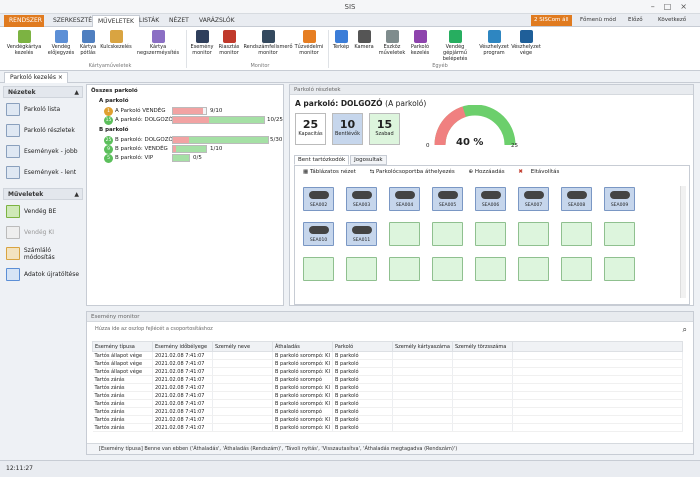  What do you see at coordinates (318, 234) in the screenshot?
I see `parking-spot: SEA010` at bounding box center [318, 234].